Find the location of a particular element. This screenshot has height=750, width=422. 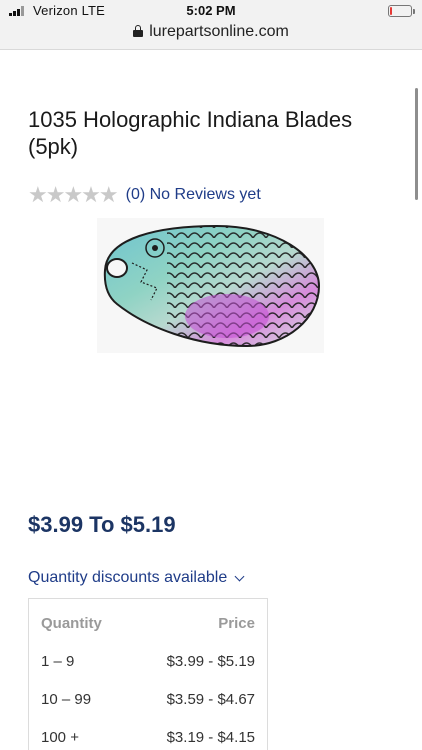

row-price: $3.59 - $4.67 is located at coordinates (210, 699).